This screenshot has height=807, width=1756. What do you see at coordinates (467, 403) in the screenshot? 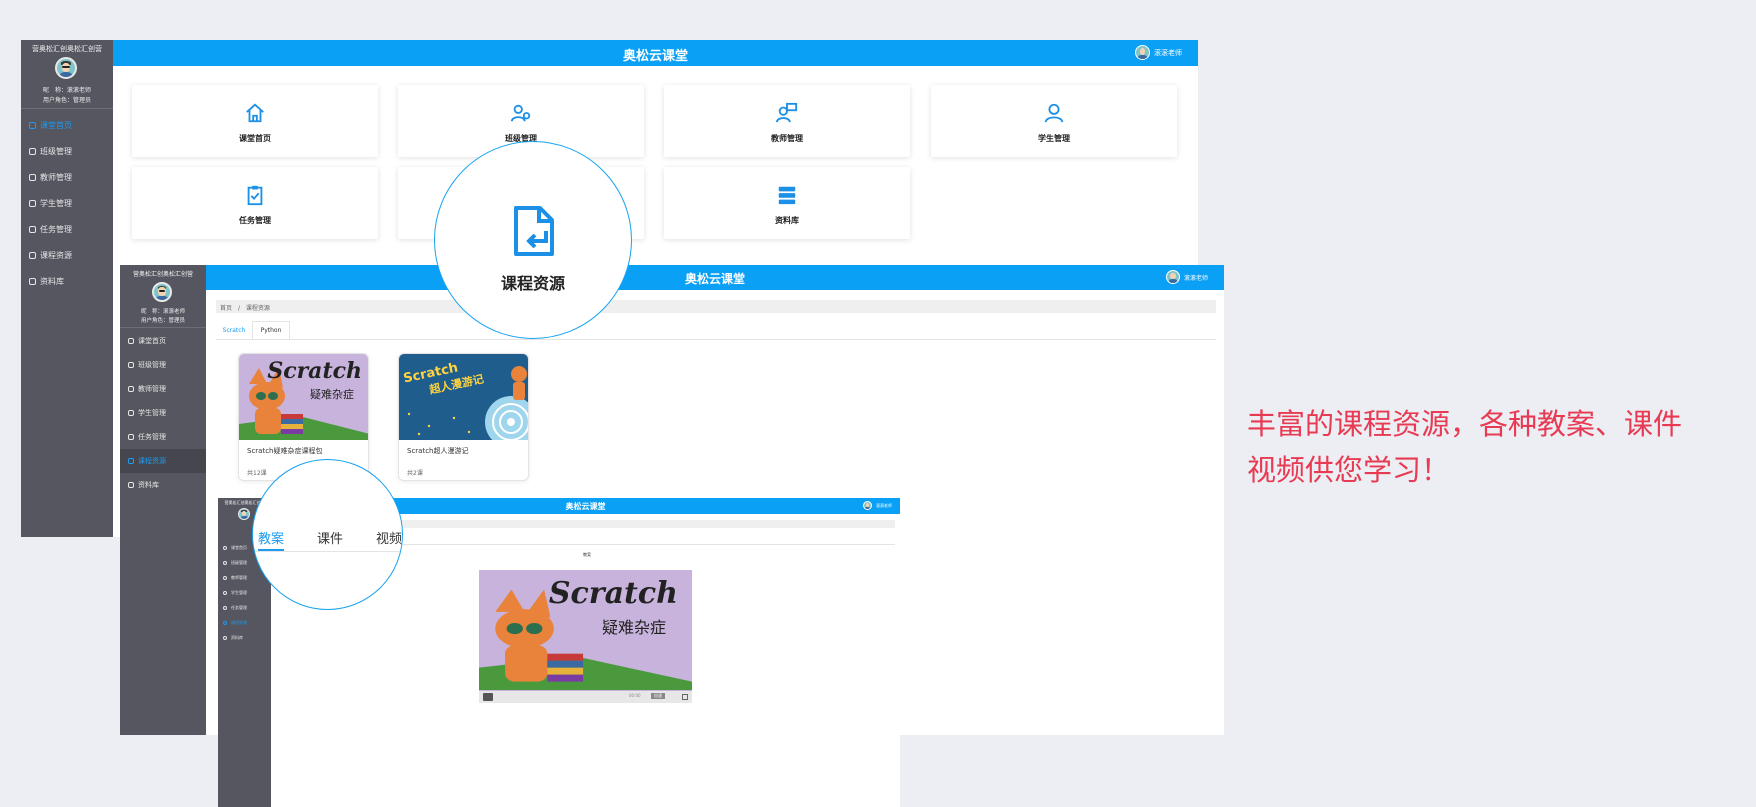
I see `superman-illustration` at bounding box center [467, 403].